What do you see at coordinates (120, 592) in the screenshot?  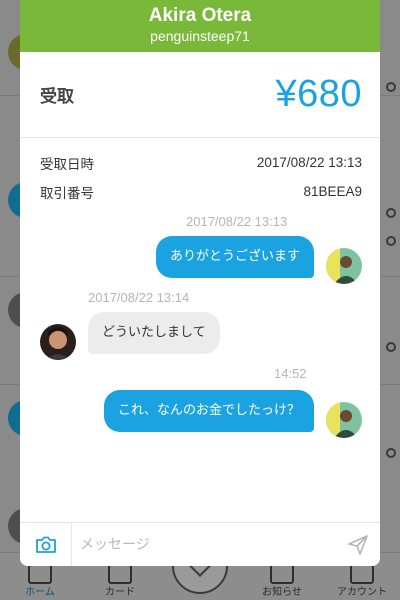 I see `background-tab-card: カード` at bounding box center [120, 592].